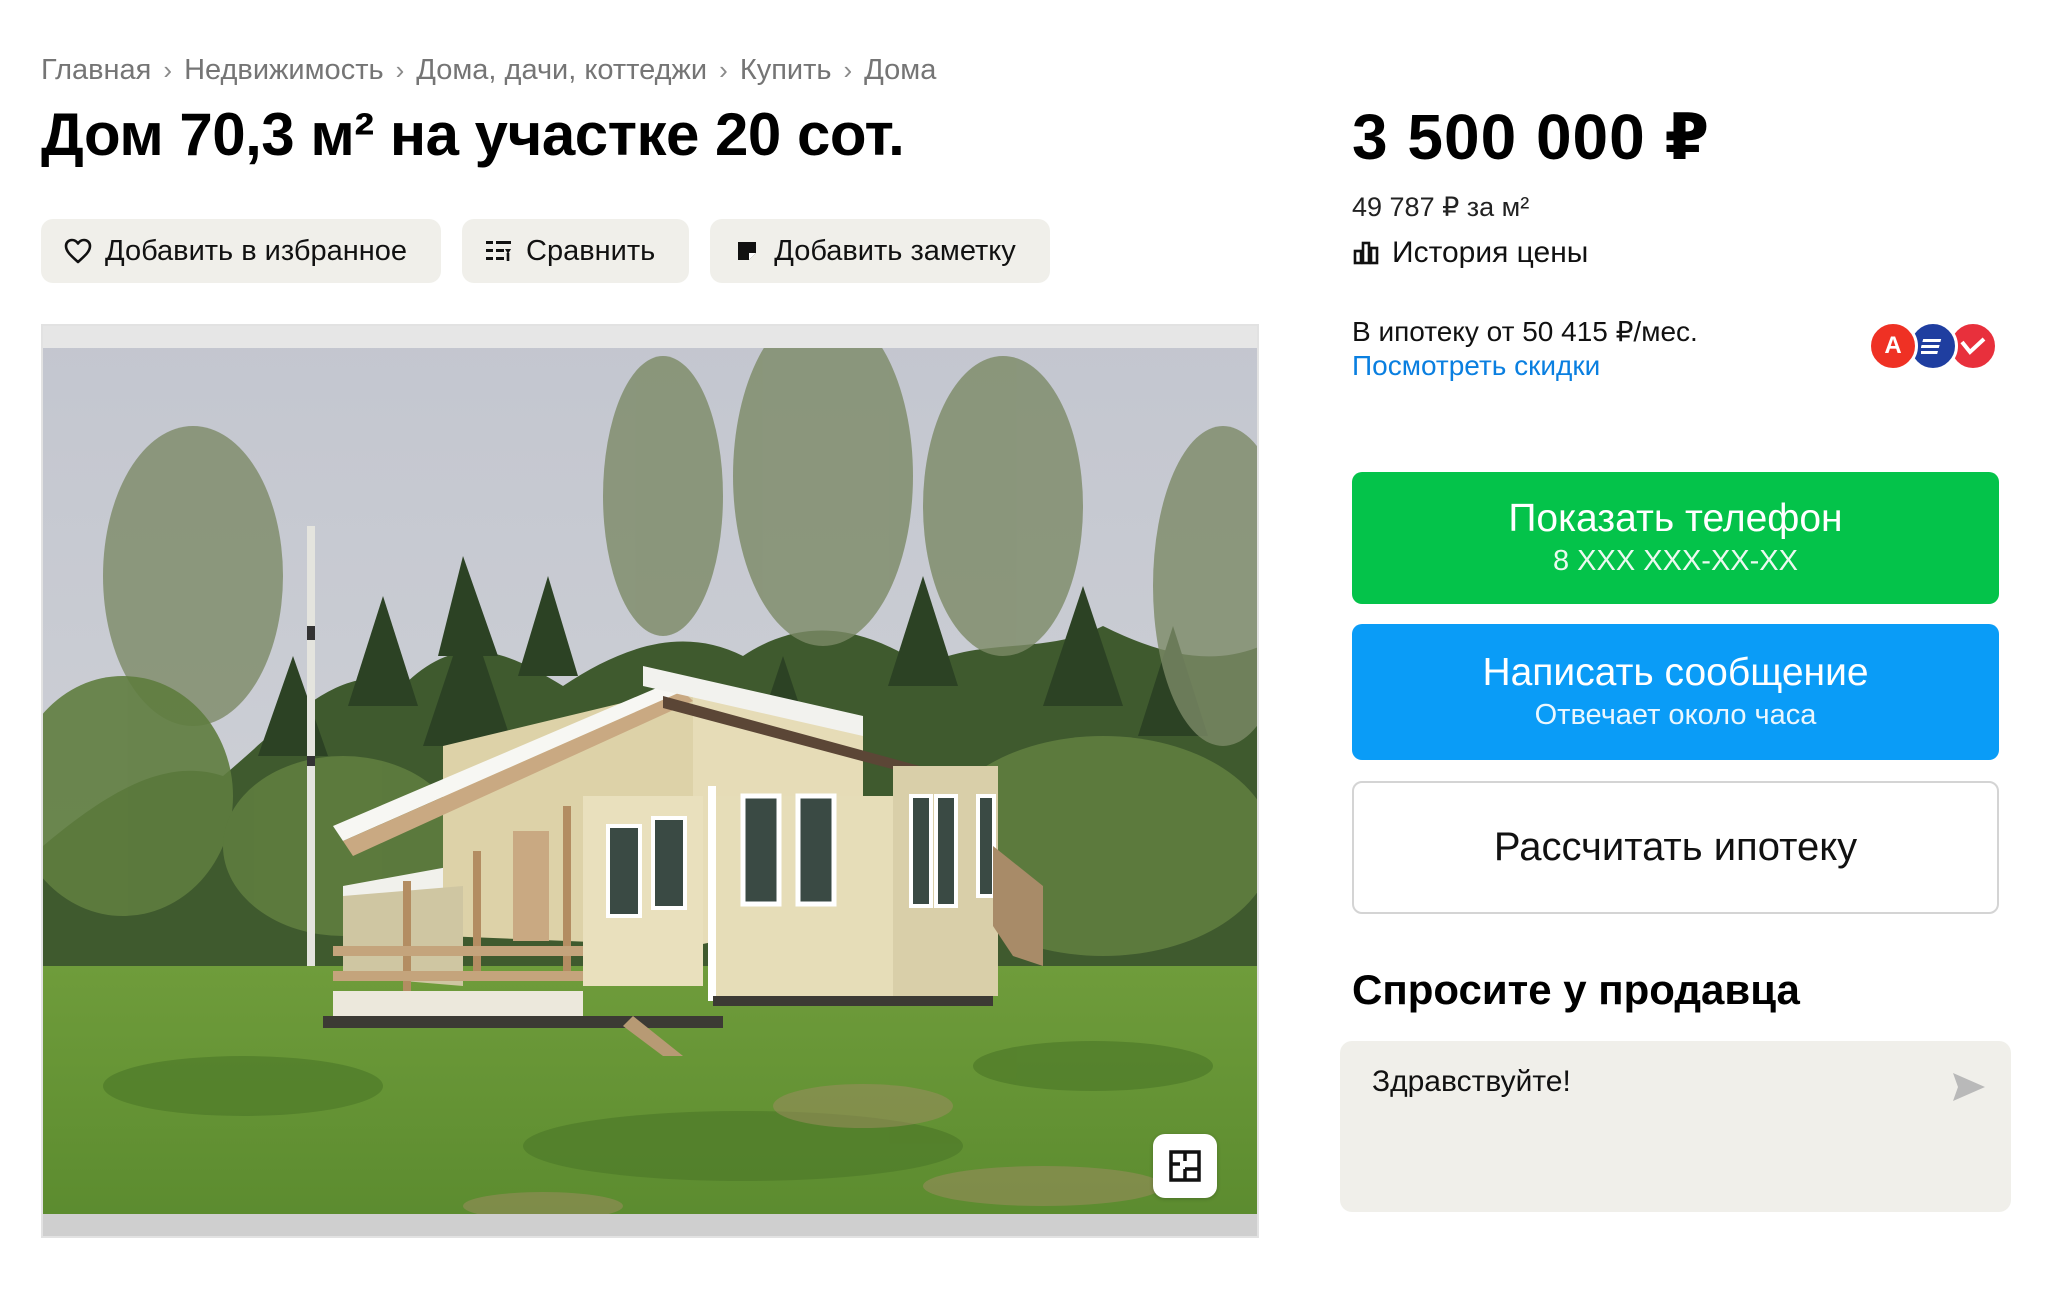 The image size is (2046, 1316). Describe the element at coordinates (1675, 1126) in the screenshot. I see `ask-seller-box` at that location.